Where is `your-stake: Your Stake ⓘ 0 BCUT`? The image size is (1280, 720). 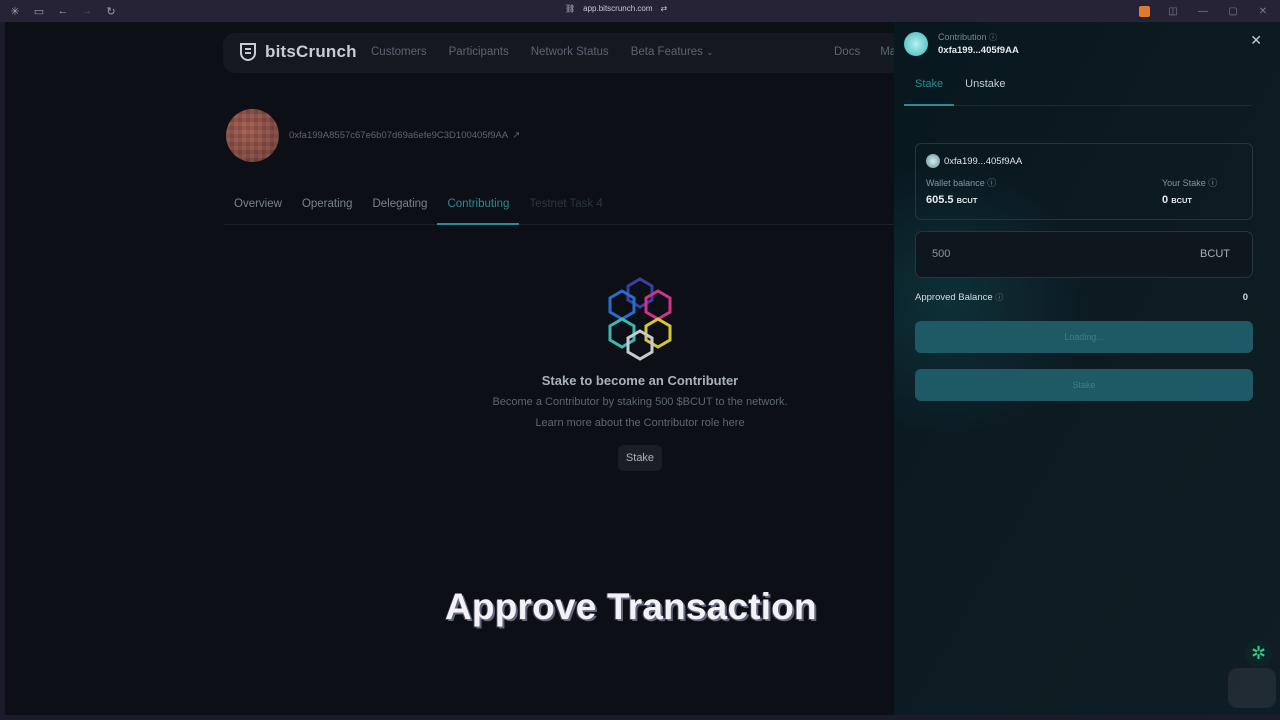 your-stake: Your Stake ⓘ 0 BCUT is located at coordinates (1189, 191).